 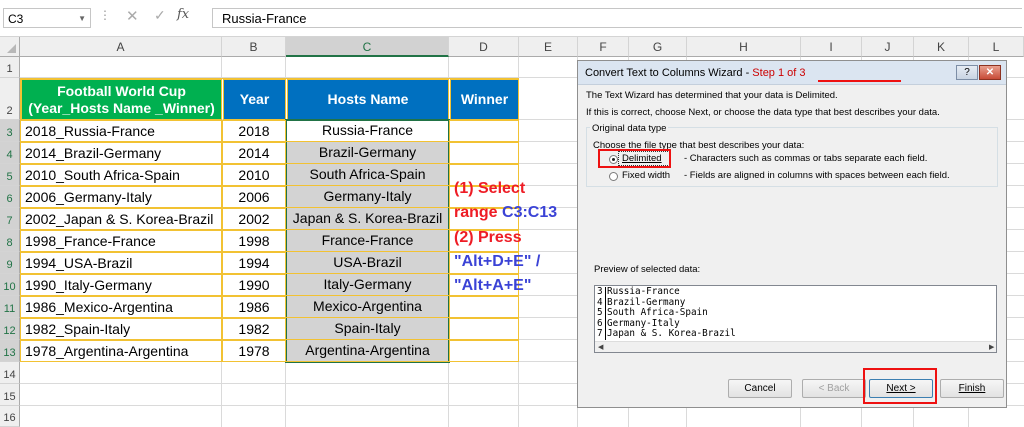 I want to click on table-cell-event: 1978_Argentina-Argentina, so click(x=121, y=351).